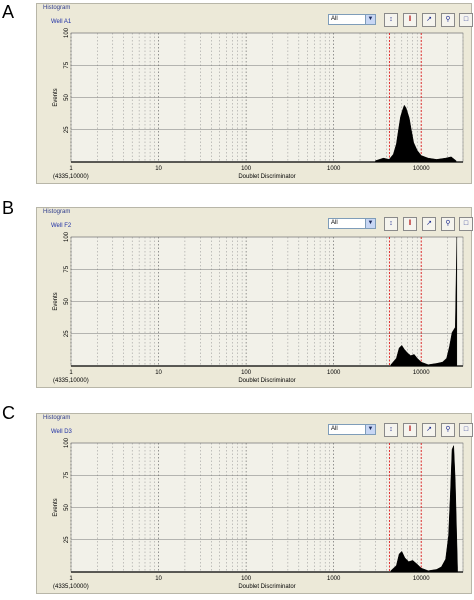  I want to click on panel-letter-c: C, so click(8, 413).